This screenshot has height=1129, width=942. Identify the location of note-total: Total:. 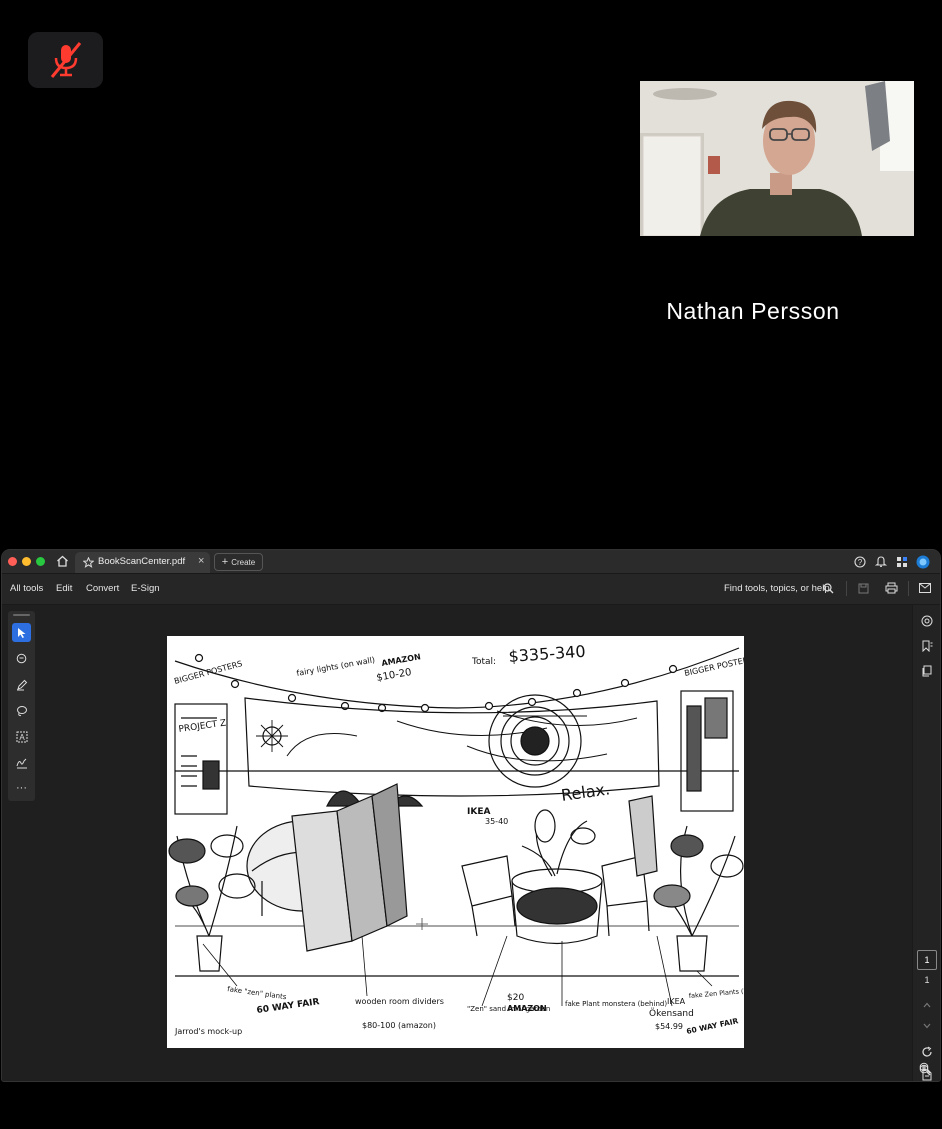
(483, 662).